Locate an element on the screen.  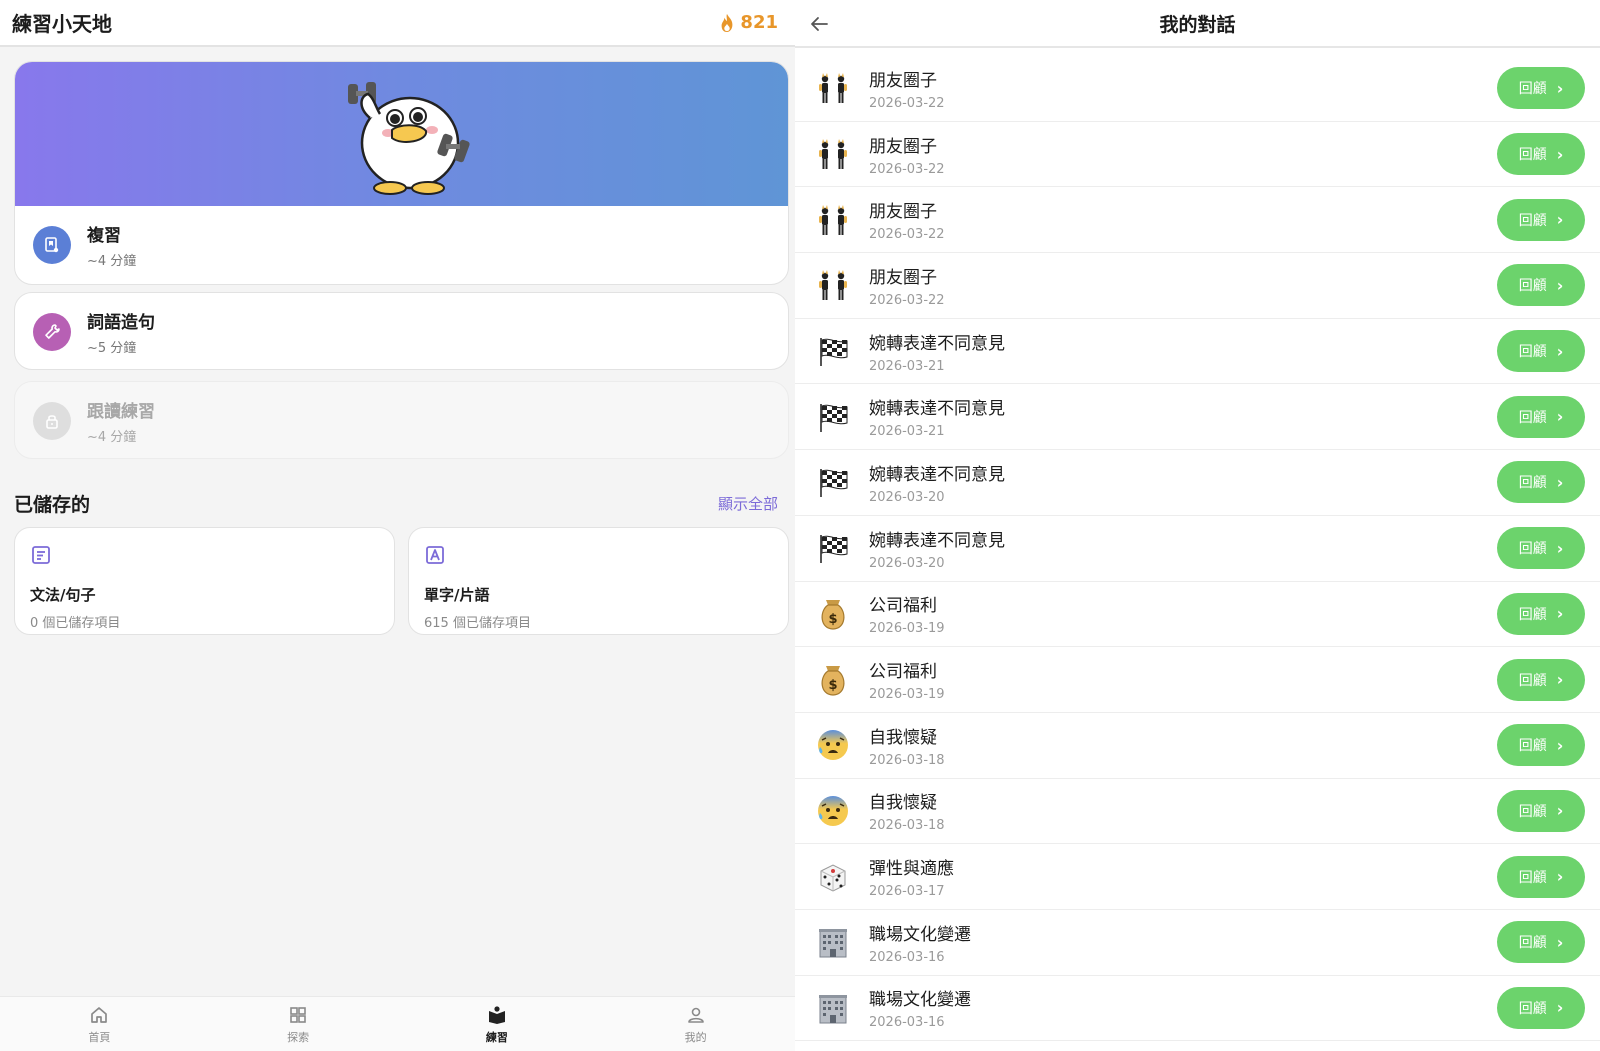
nav-home: 首頁 is located at coordinates (99, 1024).